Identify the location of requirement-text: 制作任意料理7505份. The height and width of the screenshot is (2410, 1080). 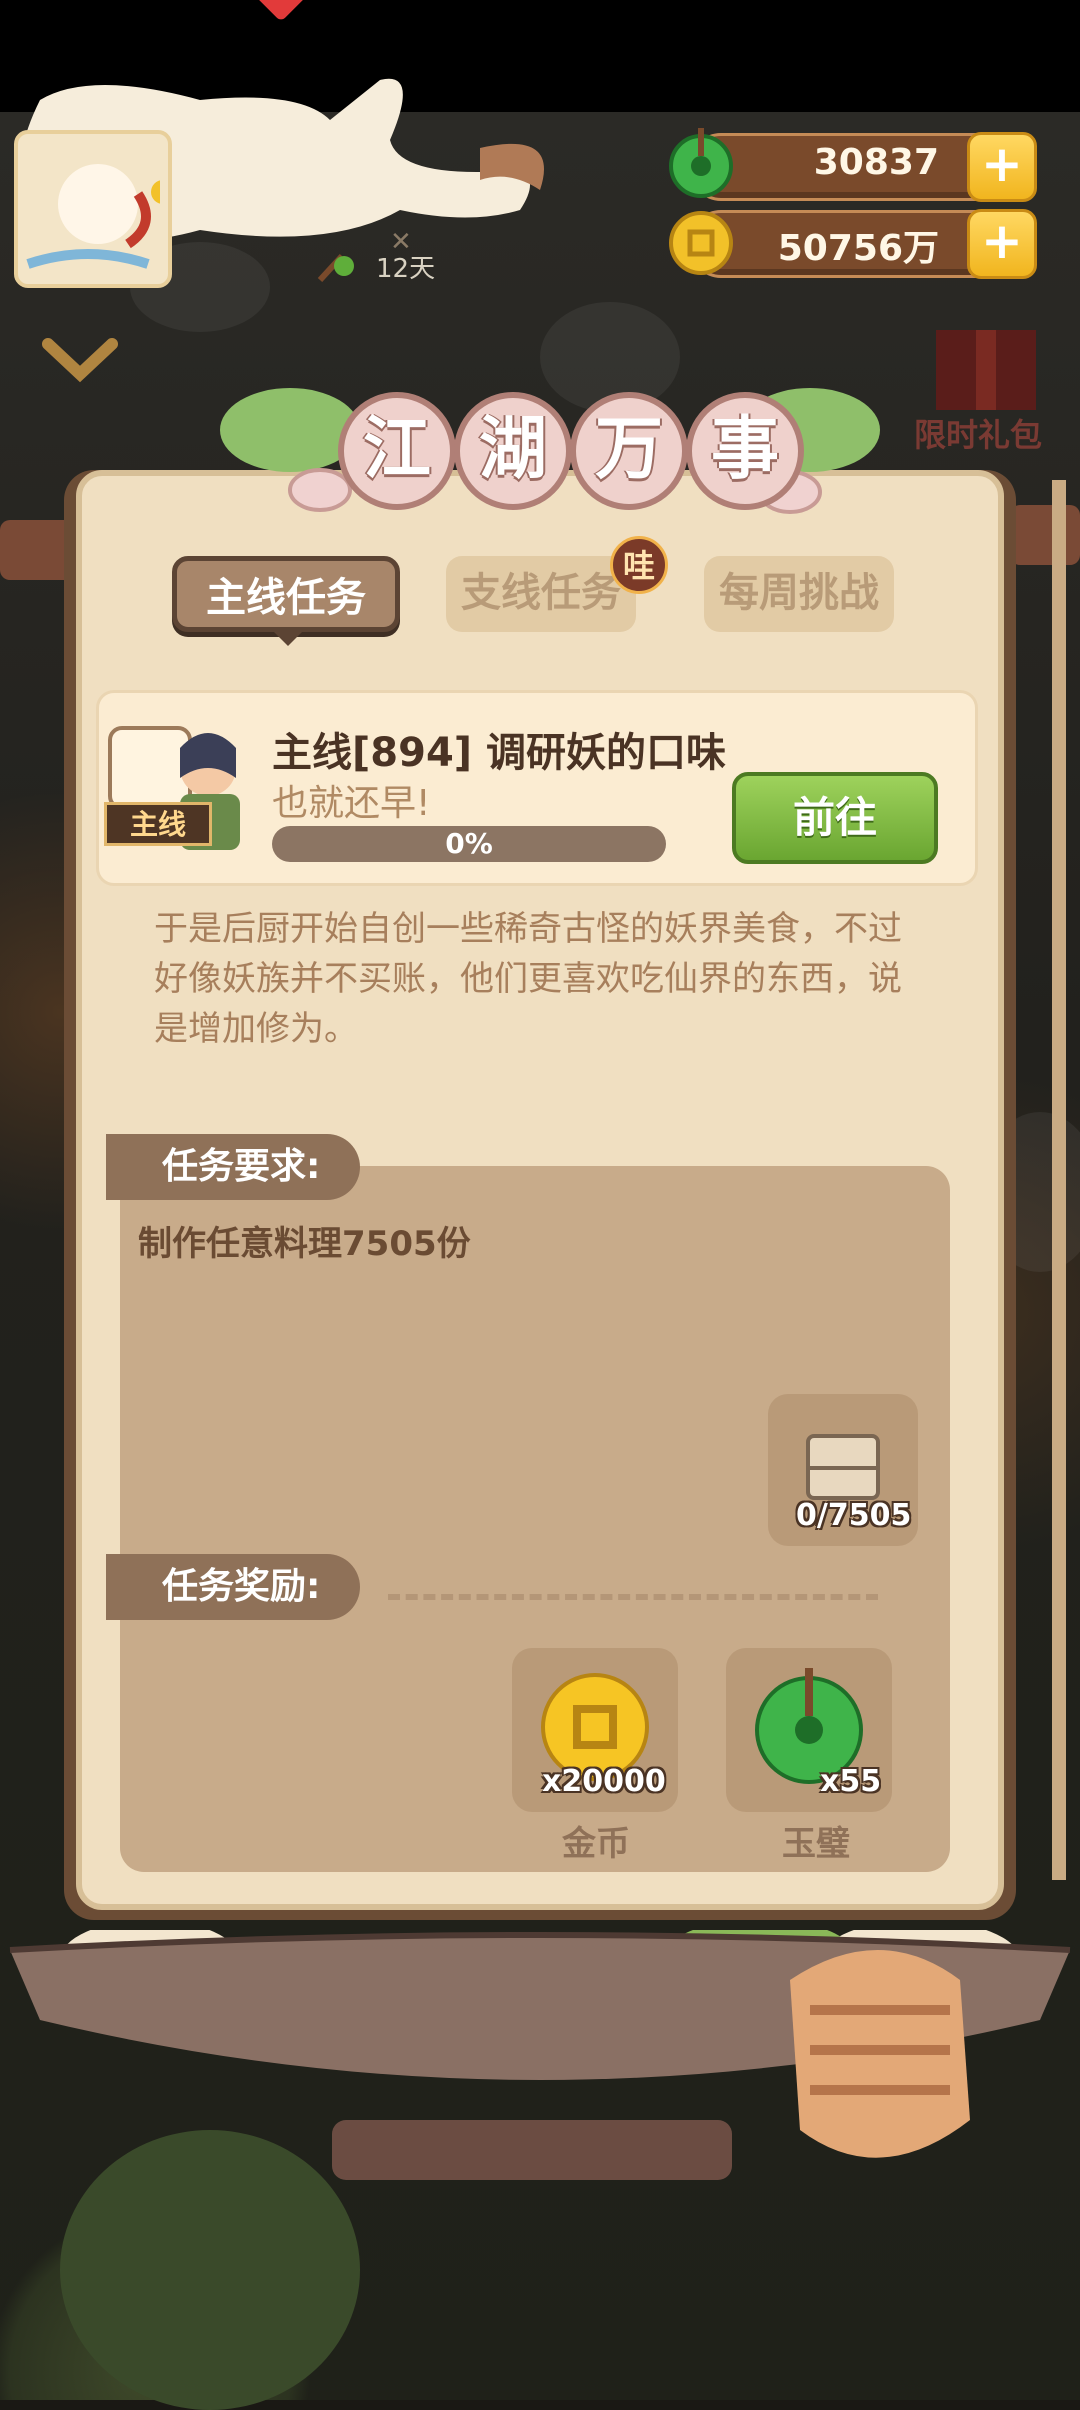
(304, 1244).